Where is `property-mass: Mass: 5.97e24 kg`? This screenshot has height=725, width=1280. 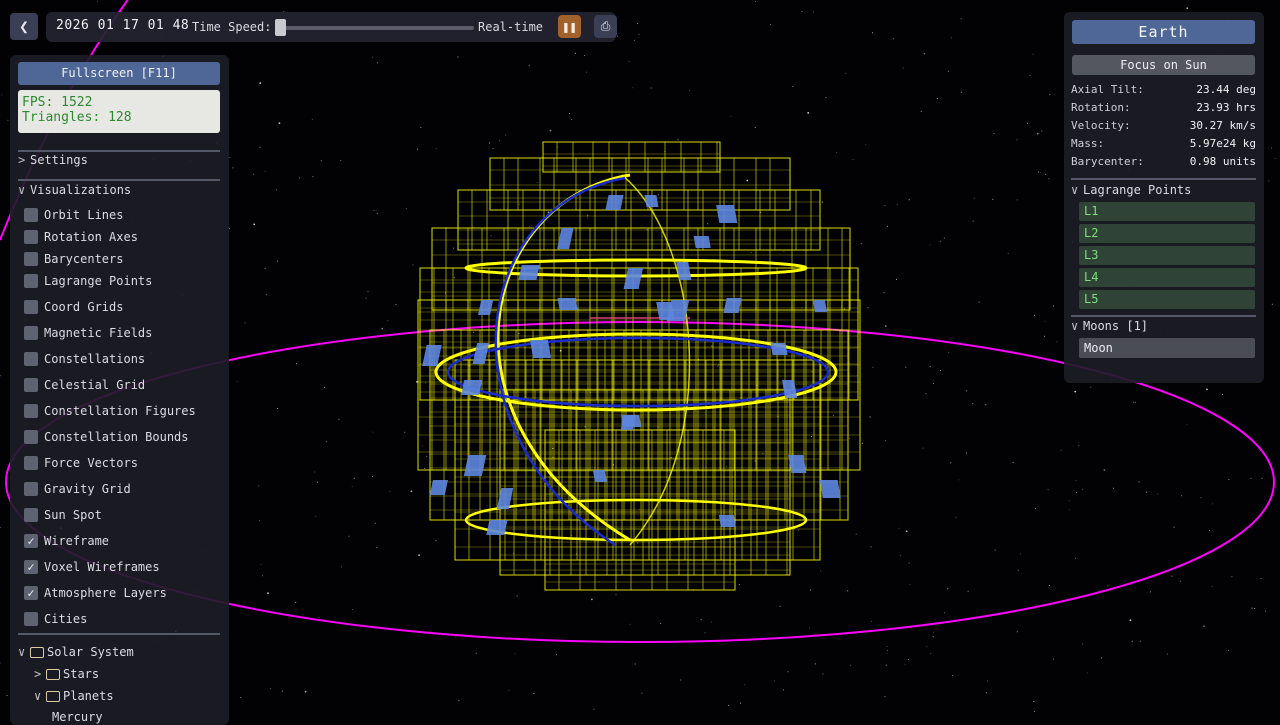
property-mass: Mass: 5.97e24 kg is located at coordinates (1163, 145).